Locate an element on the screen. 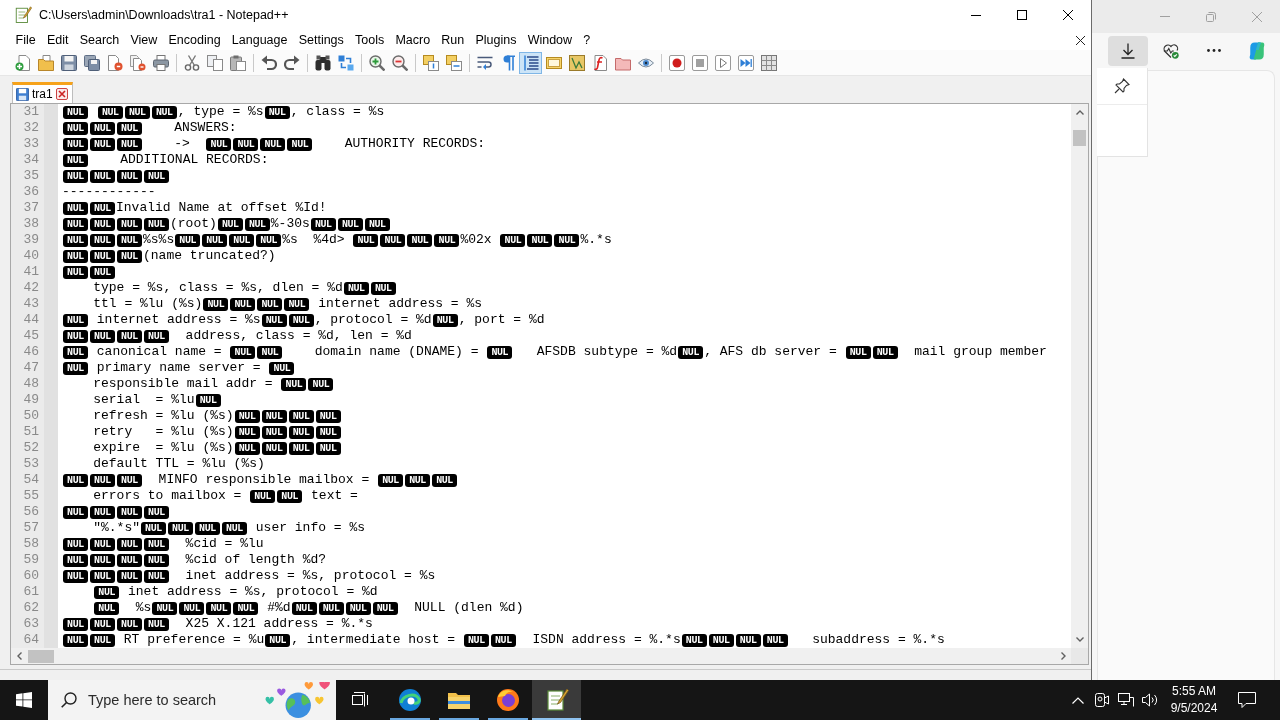 This screenshot has width=1280, height=720. code-text: %s is located at coordinates (143, 608).